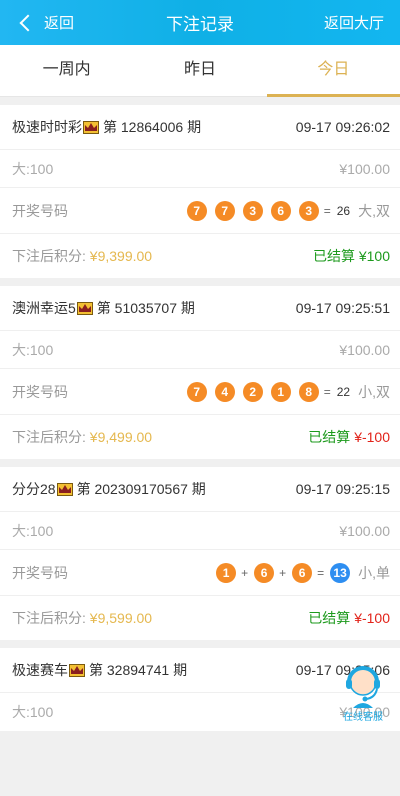 Image resolution: width=400 pixels, height=796 pixels. Describe the element at coordinates (138, 670) in the screenshot. I see `period-number: 第 32894741 期` at that location.